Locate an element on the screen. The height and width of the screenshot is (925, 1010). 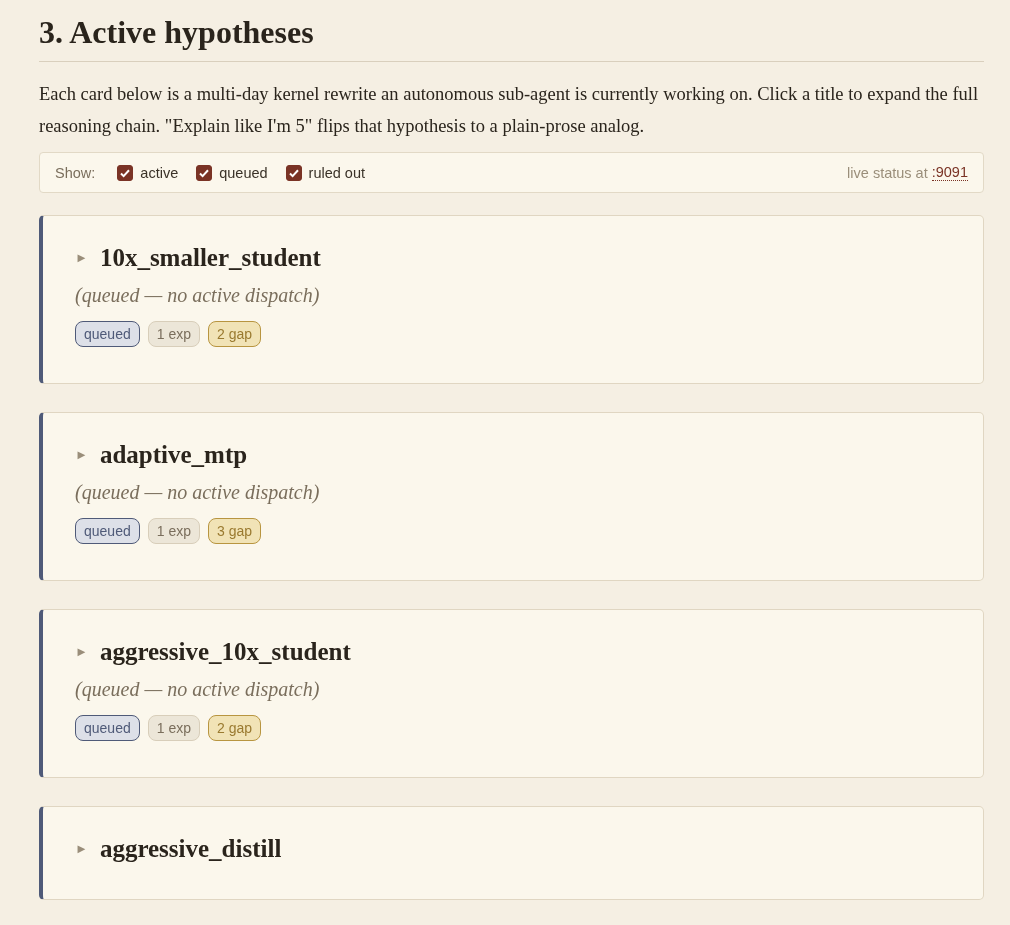
section-heading: 3. Active hypotheses is located at coordinates (176, 32).